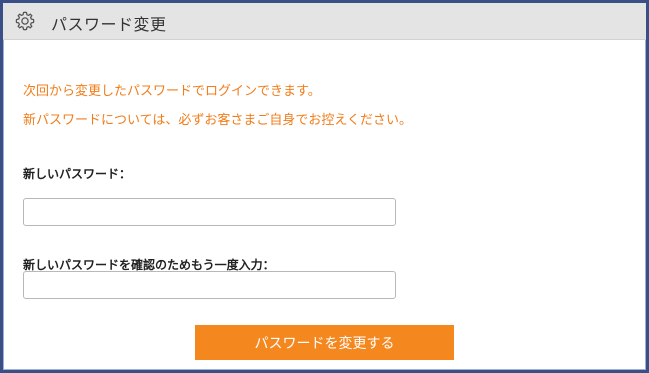 Image resolution: width=649 pixels, height=373 pixels. What do you see at coordinates (25, 21) in the screenshot?
I see `gear-icon` at bounding box center [25, 21].